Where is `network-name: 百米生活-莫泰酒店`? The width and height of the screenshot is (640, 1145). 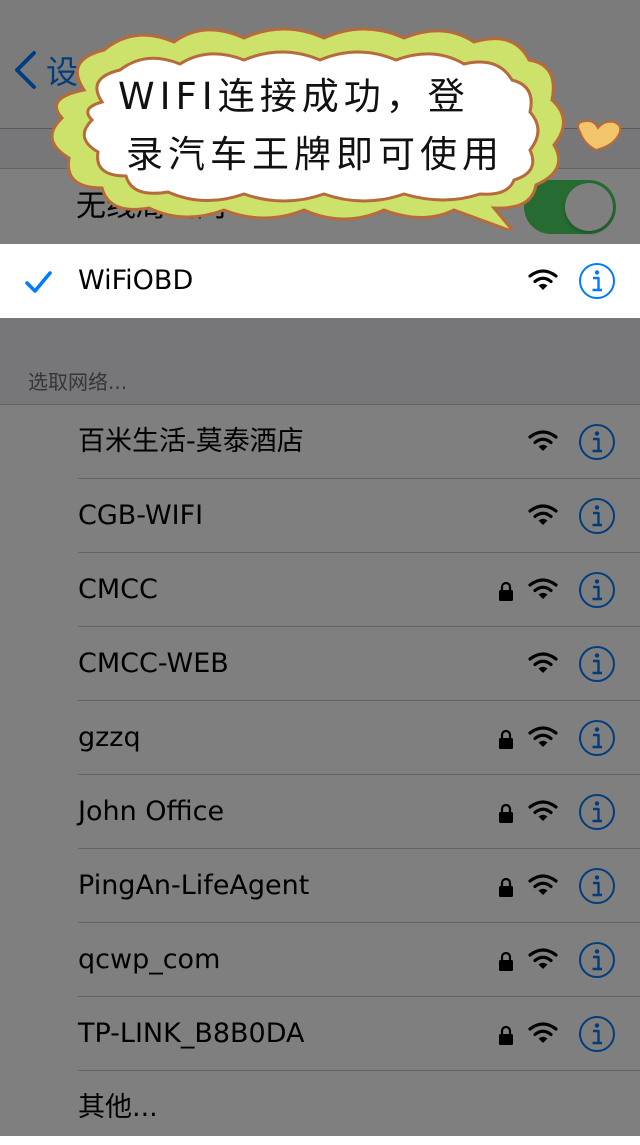 network-name: 百米生活-莫泰酒店 is located at coordinates (191, 441).